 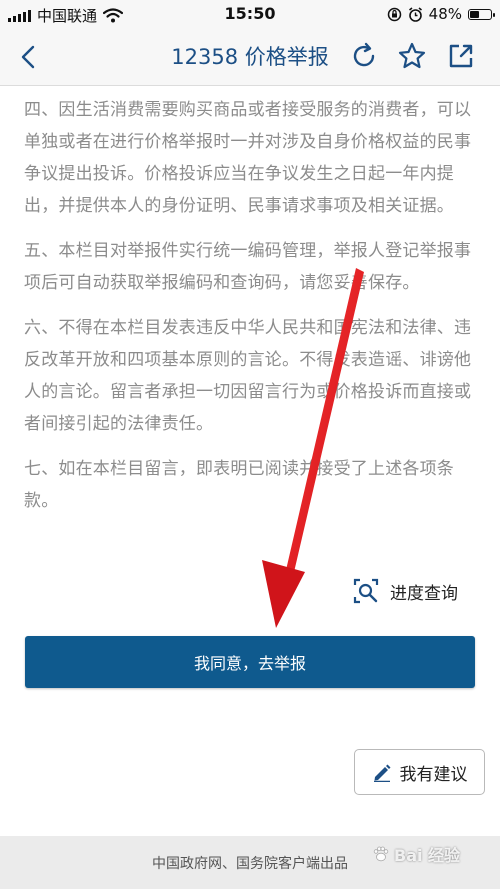 I want to click on term-item-7: 七、如在本栏目留言，即表明已阅读并接受了上述各项条款。, so click(x=239, y=485).